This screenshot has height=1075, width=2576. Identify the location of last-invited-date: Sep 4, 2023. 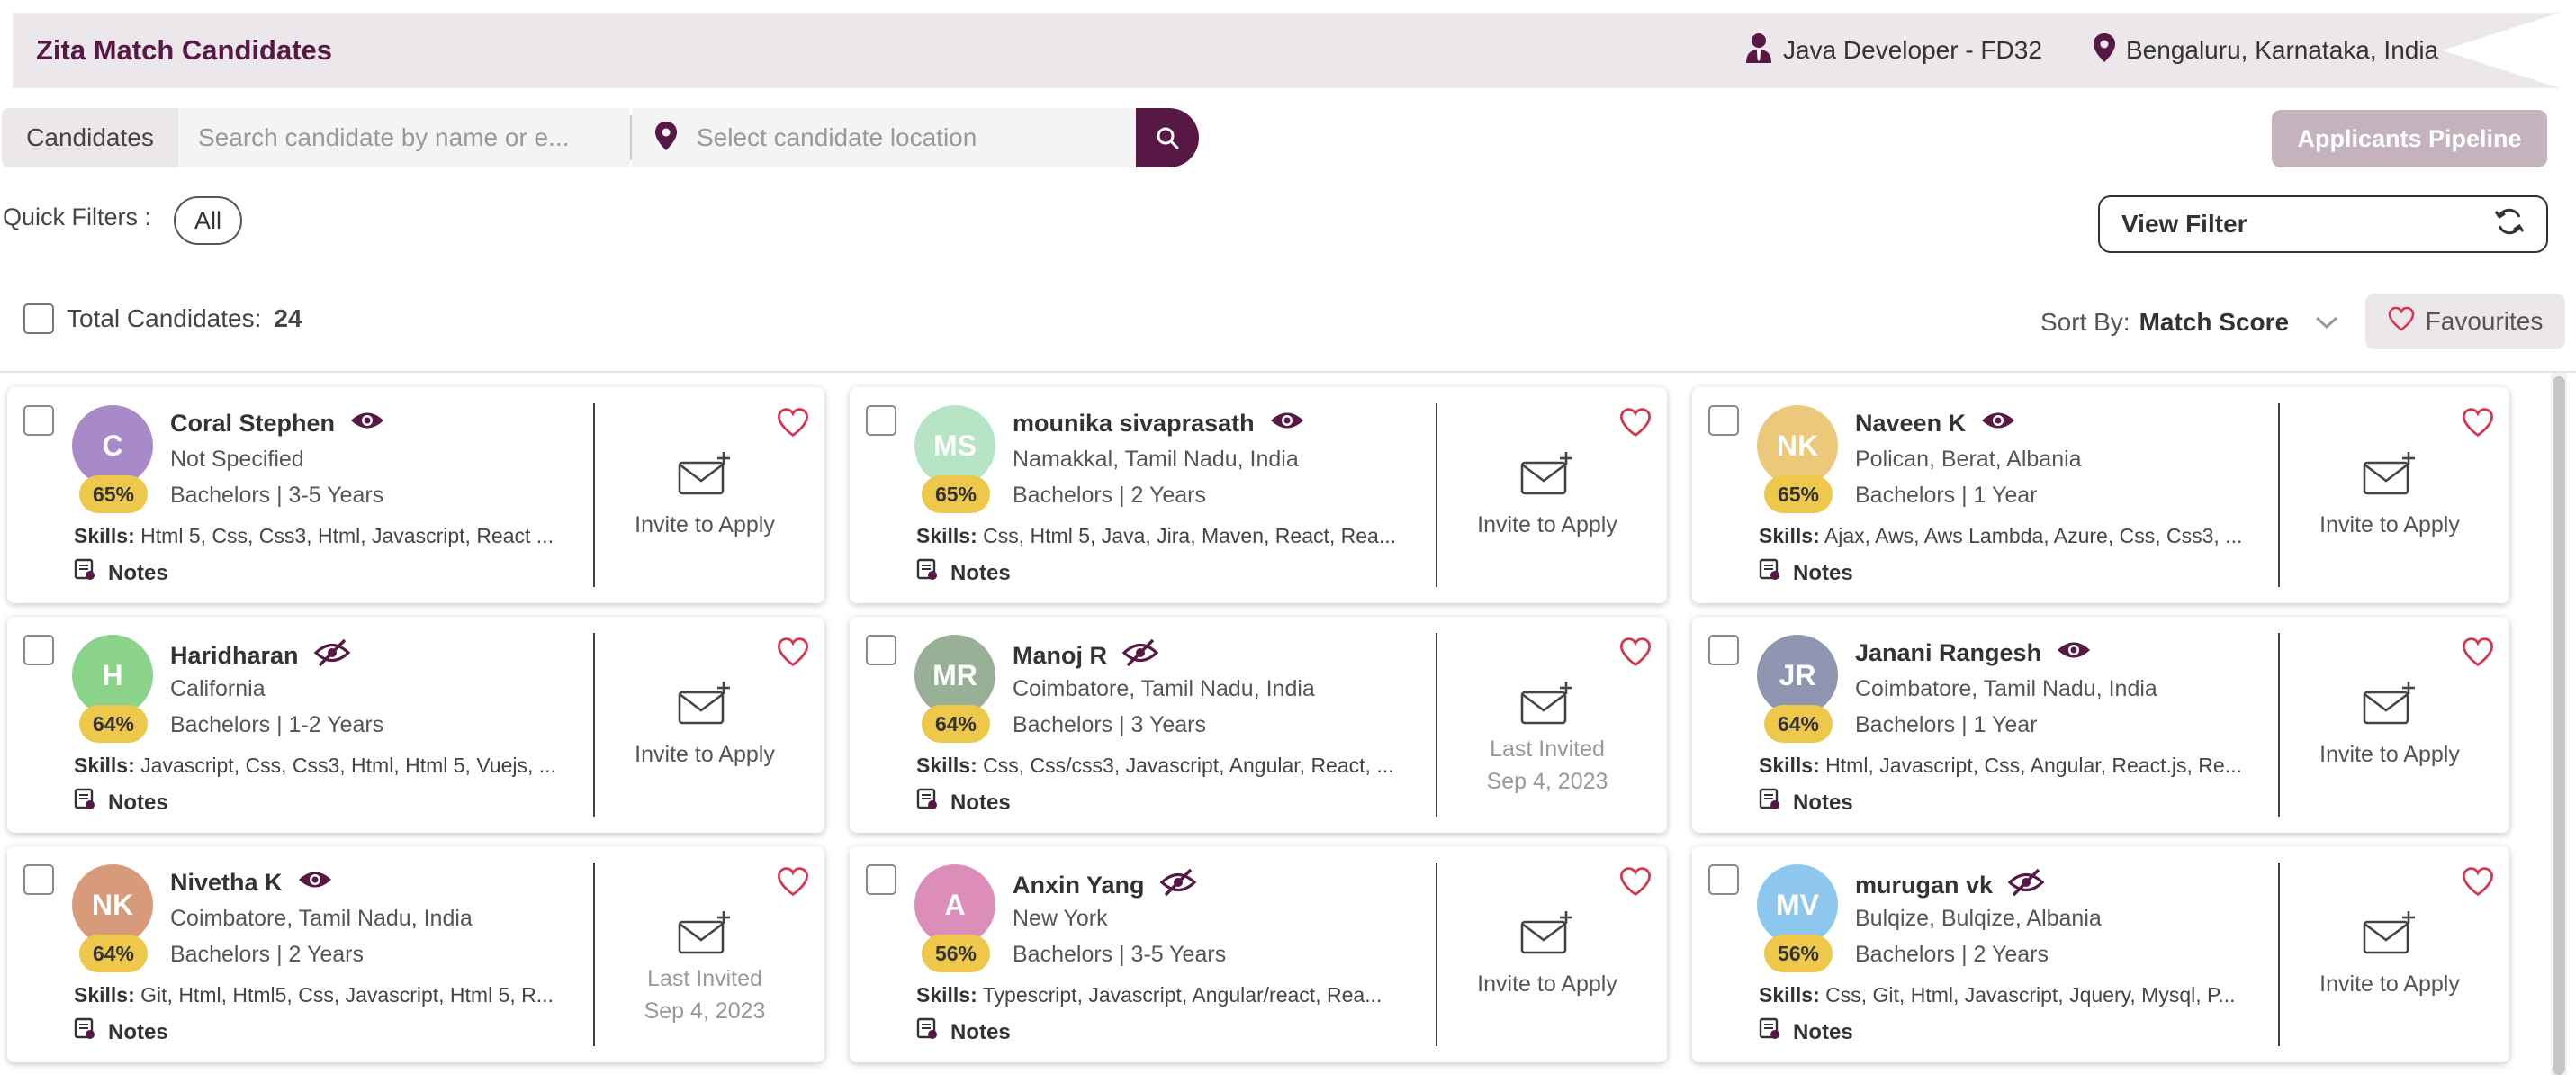
(1547, 781).